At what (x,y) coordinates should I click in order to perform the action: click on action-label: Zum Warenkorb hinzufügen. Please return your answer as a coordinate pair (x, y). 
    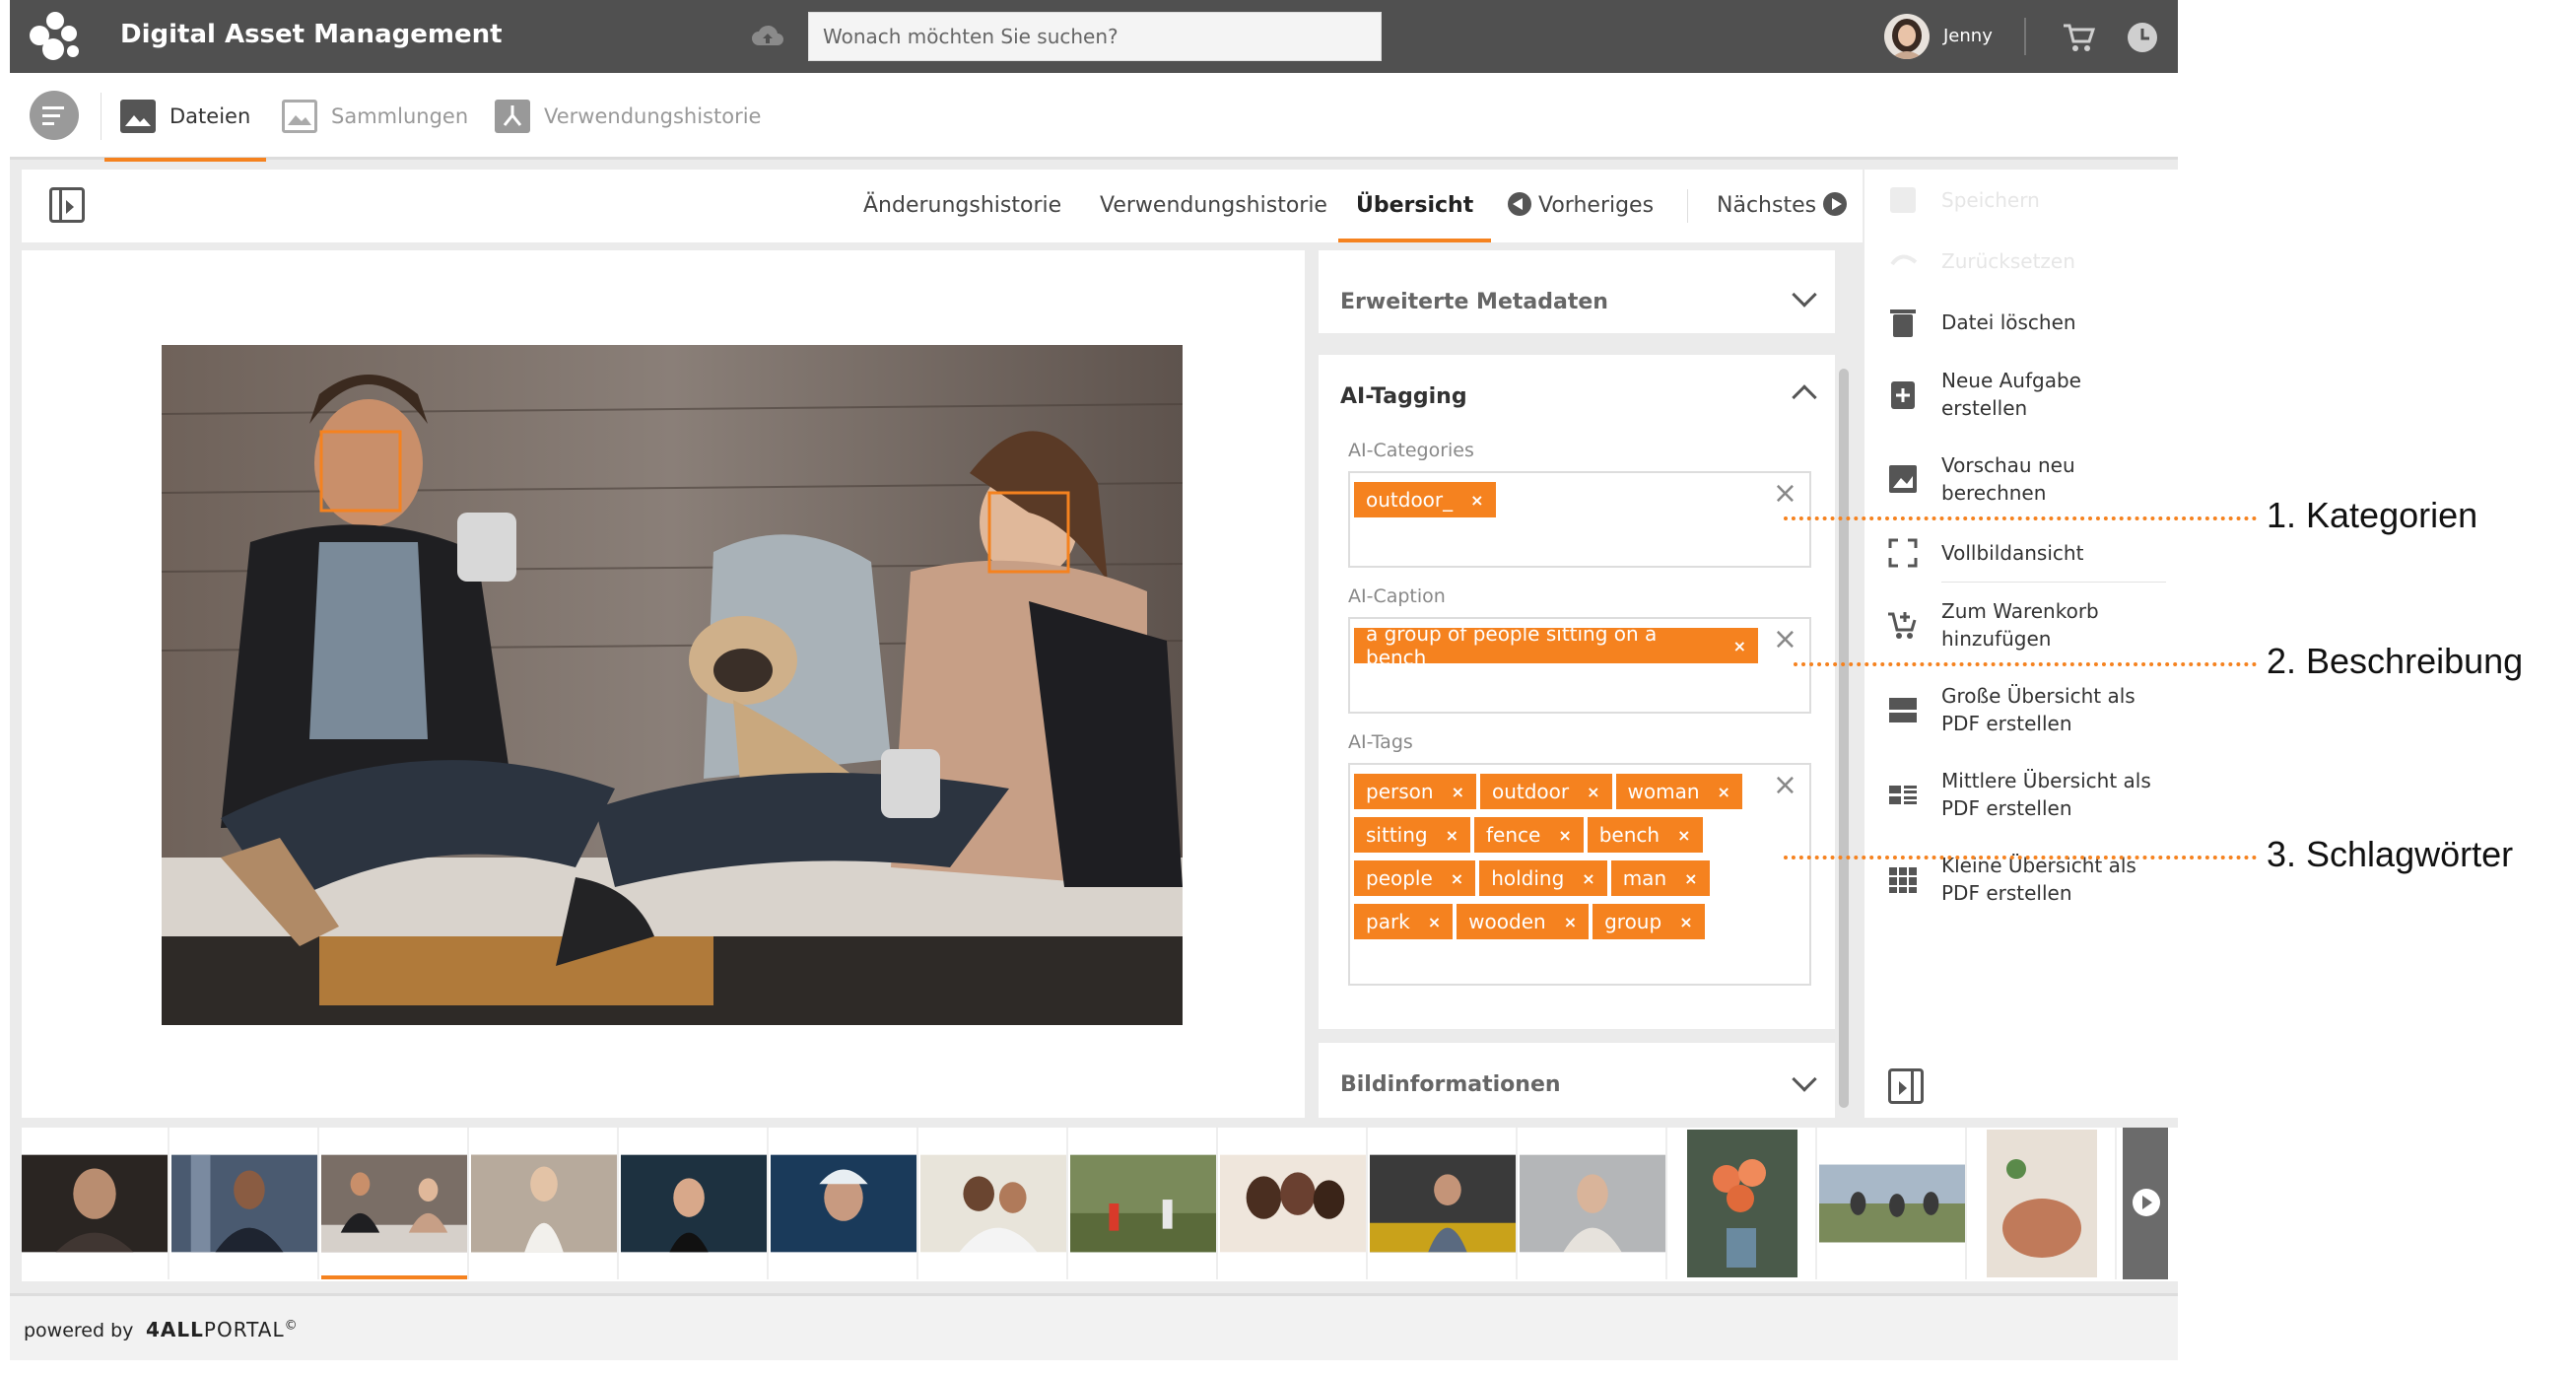
    Looking at the image, I should click on (2020, 625).